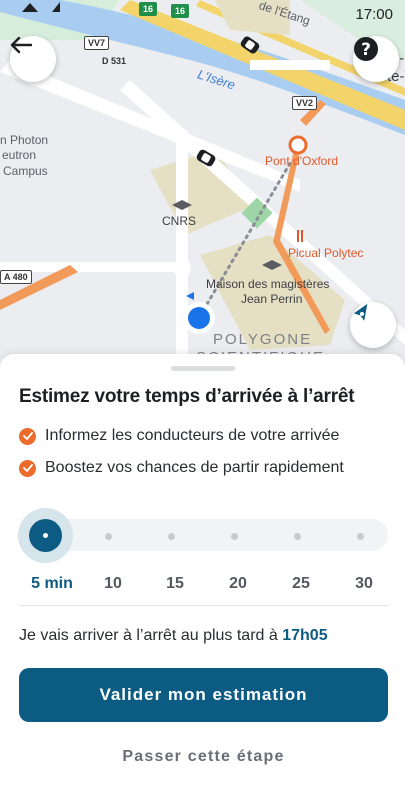 This screenshot has height=793, width=405. I want to click on slider-label-5: 5 min, so click(52, 584).